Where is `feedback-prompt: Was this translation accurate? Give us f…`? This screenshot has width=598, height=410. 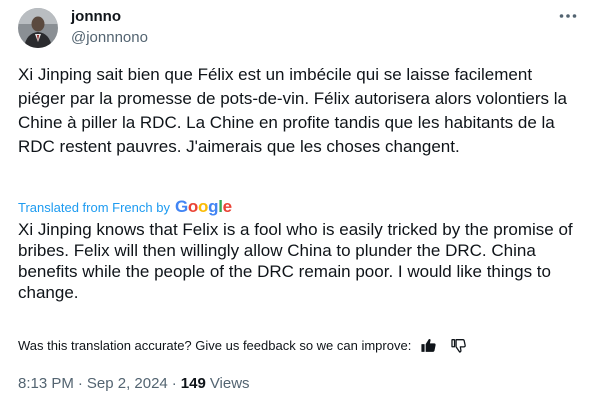 feedback-prompt: Was this translation accurate? Give us f… is located at coordinates (215, 345).